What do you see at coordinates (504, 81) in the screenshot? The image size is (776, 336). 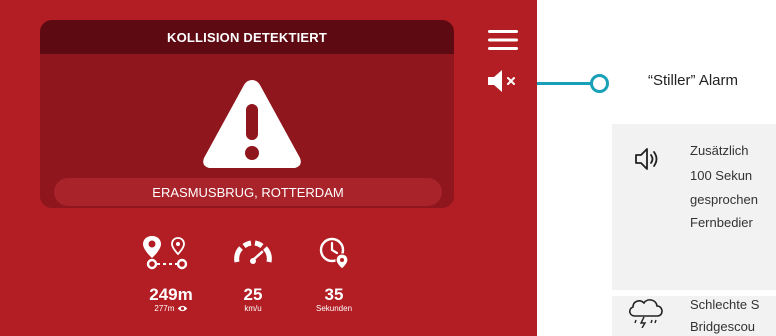 I see `speaker-muted-icon` at bounding box center [504, 81].